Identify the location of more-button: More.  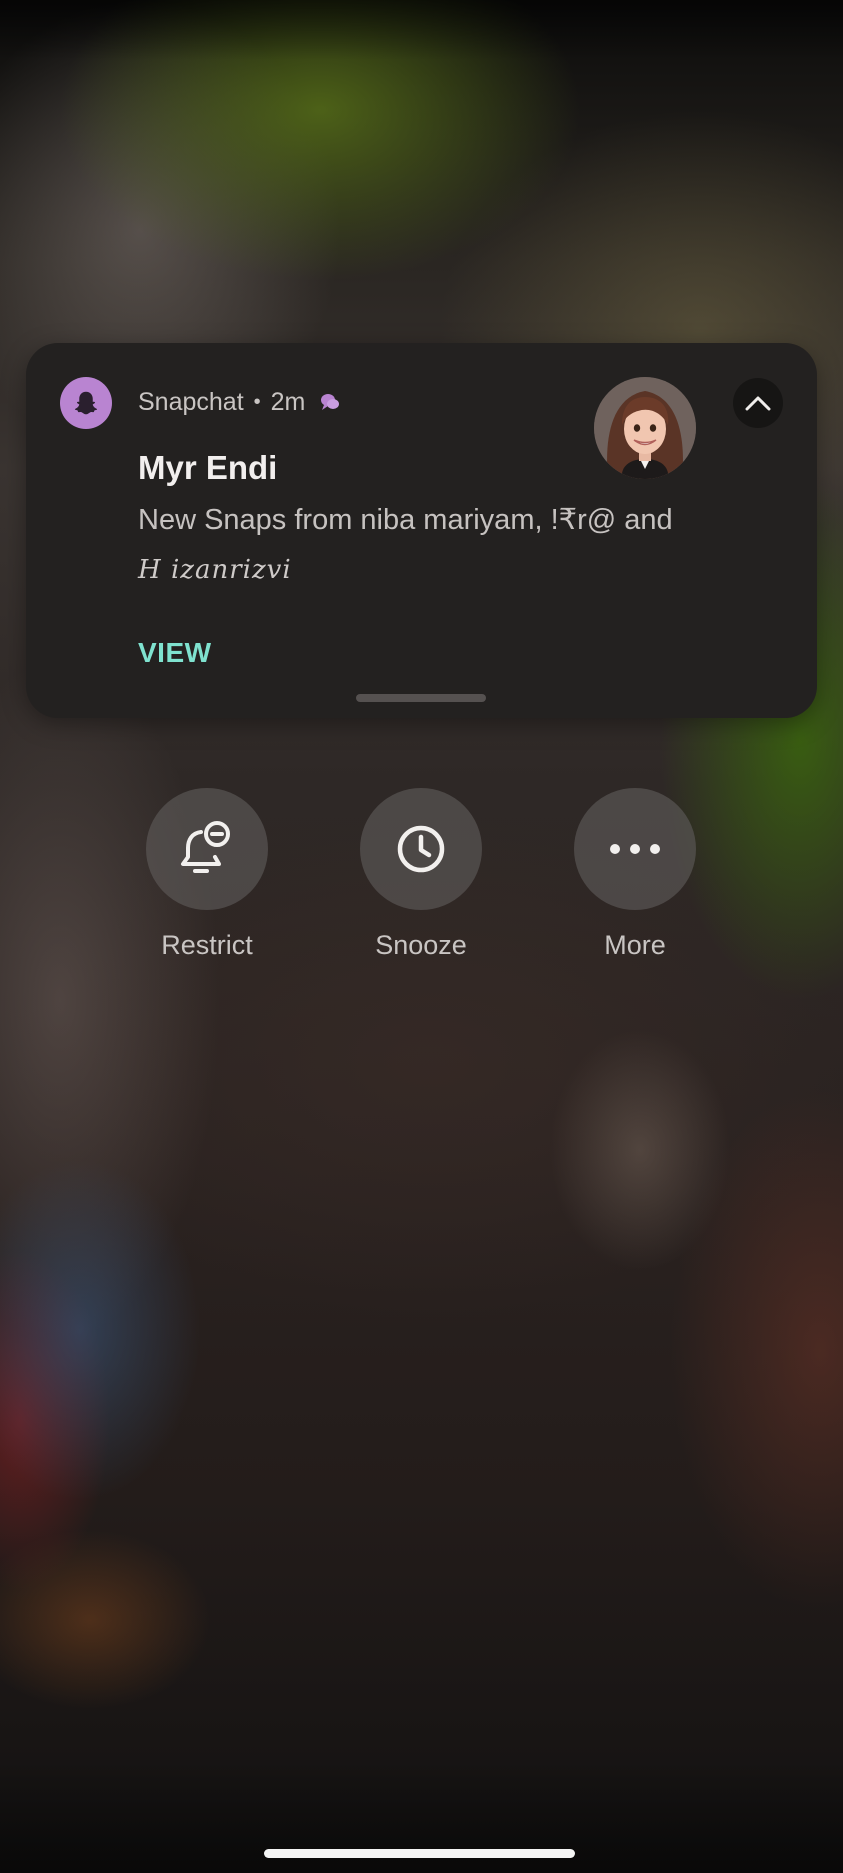
(635, 874).